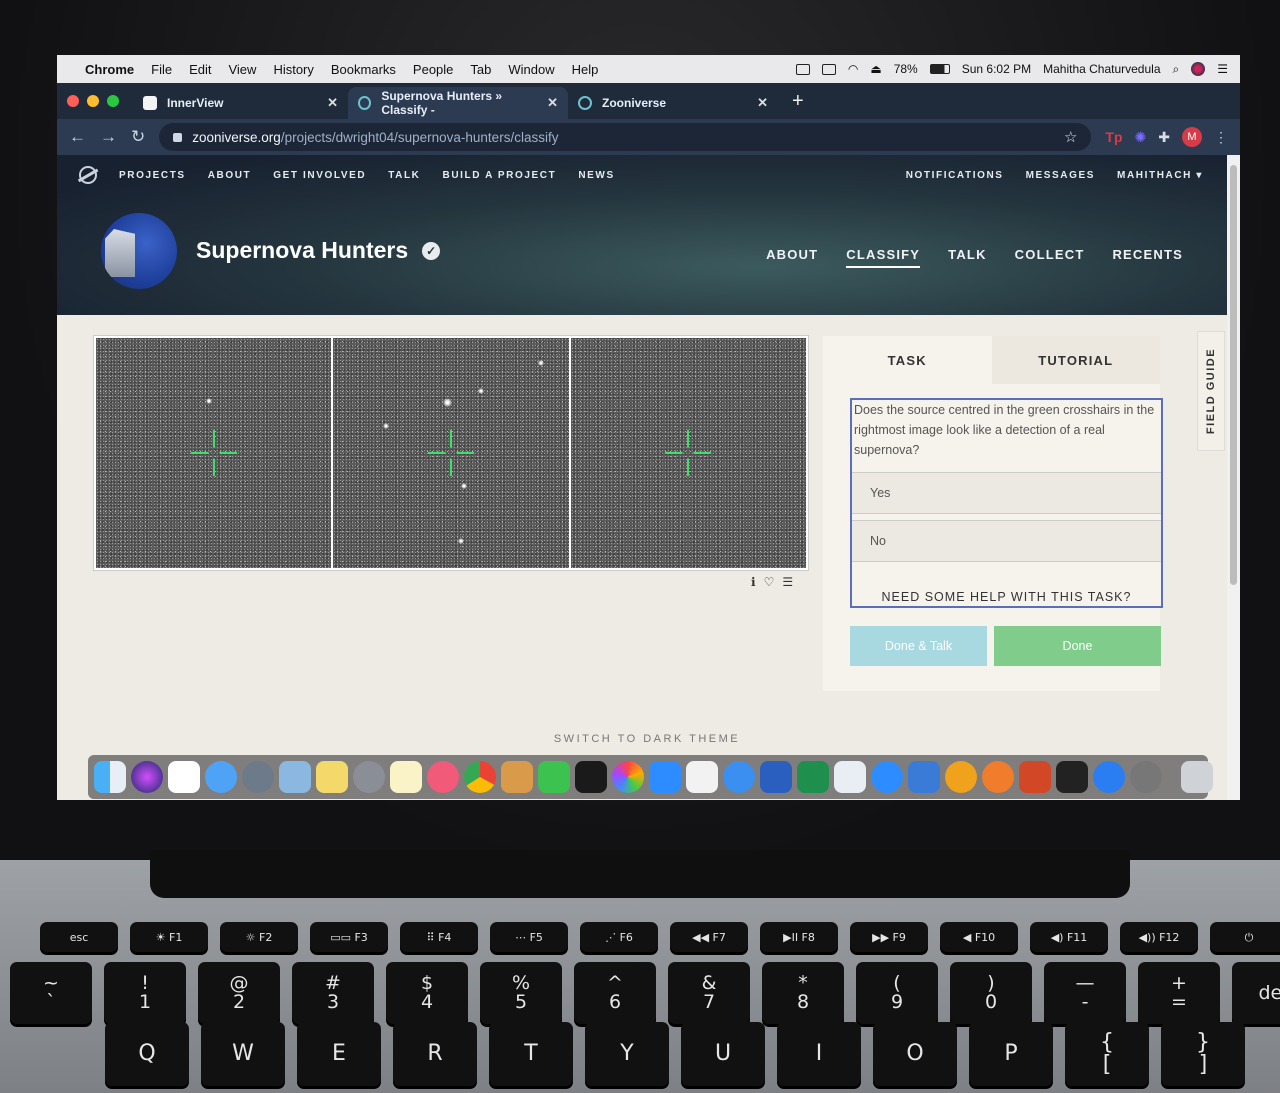 Image resolution: width=1280 pixels, height=1093 pixels. What do you see at coordinates (1146, 777) in the screenshot?
I see `help-icon` at bounding box center [1146, 777].